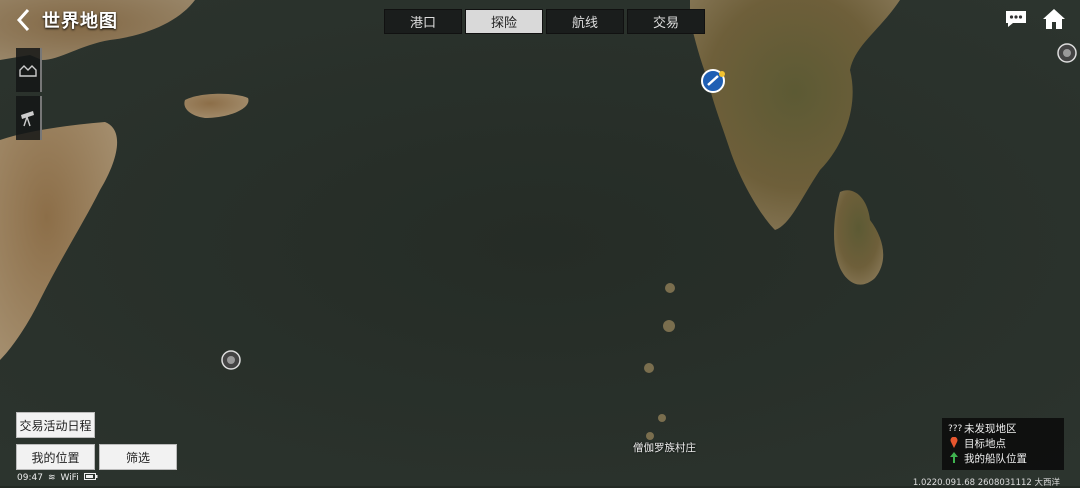  What do you see at coordinates (585, 21) in the screenshot?
I see `tab-route: 航线` at bounding box center [585, 21].